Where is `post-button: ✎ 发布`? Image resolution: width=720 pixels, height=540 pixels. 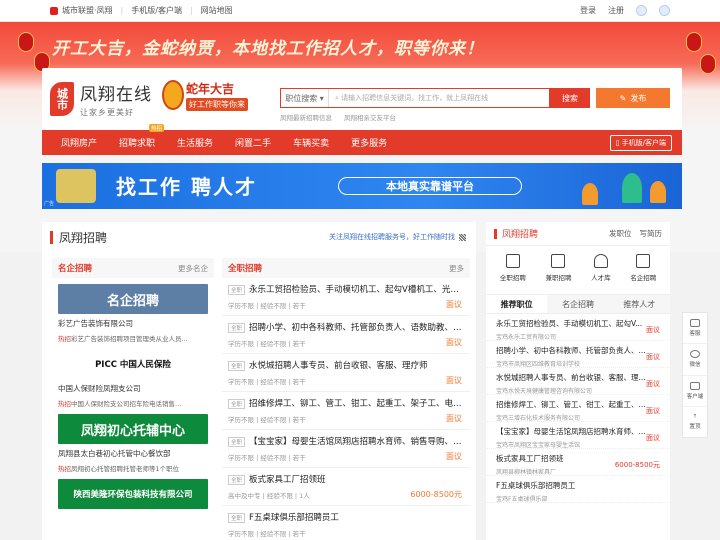
post-button: ✎ 发布 is located at coordinates (633, 98).